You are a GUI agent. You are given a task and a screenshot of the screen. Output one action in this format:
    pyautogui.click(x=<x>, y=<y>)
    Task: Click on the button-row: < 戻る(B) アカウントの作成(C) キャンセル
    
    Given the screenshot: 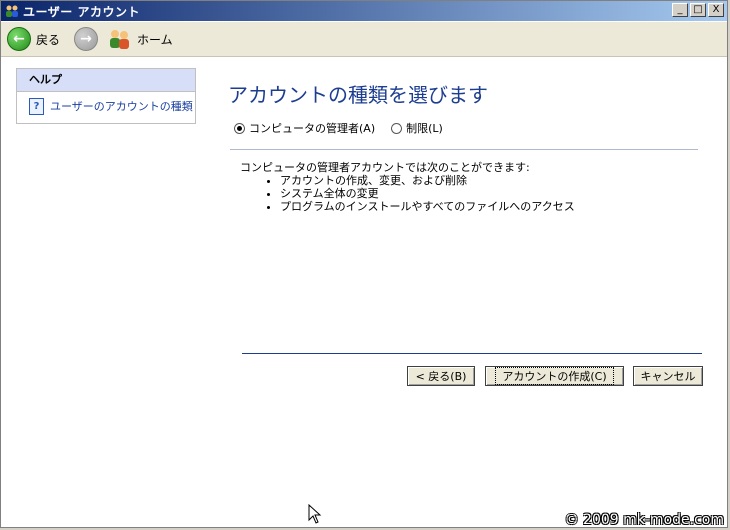 What is the action you would take?
    pyautogui.click(x=555, y=376)
    